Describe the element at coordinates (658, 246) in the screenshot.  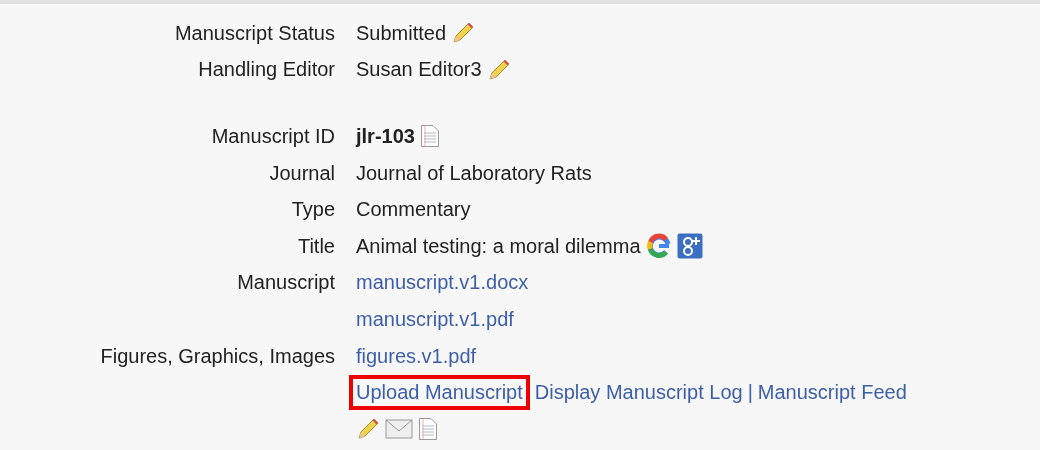
I see `google-icon` at that location.